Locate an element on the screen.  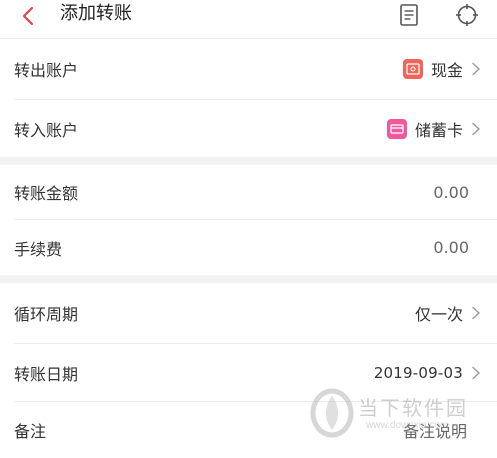
note-input: 备注说明 is located at coordinates (435, 430).